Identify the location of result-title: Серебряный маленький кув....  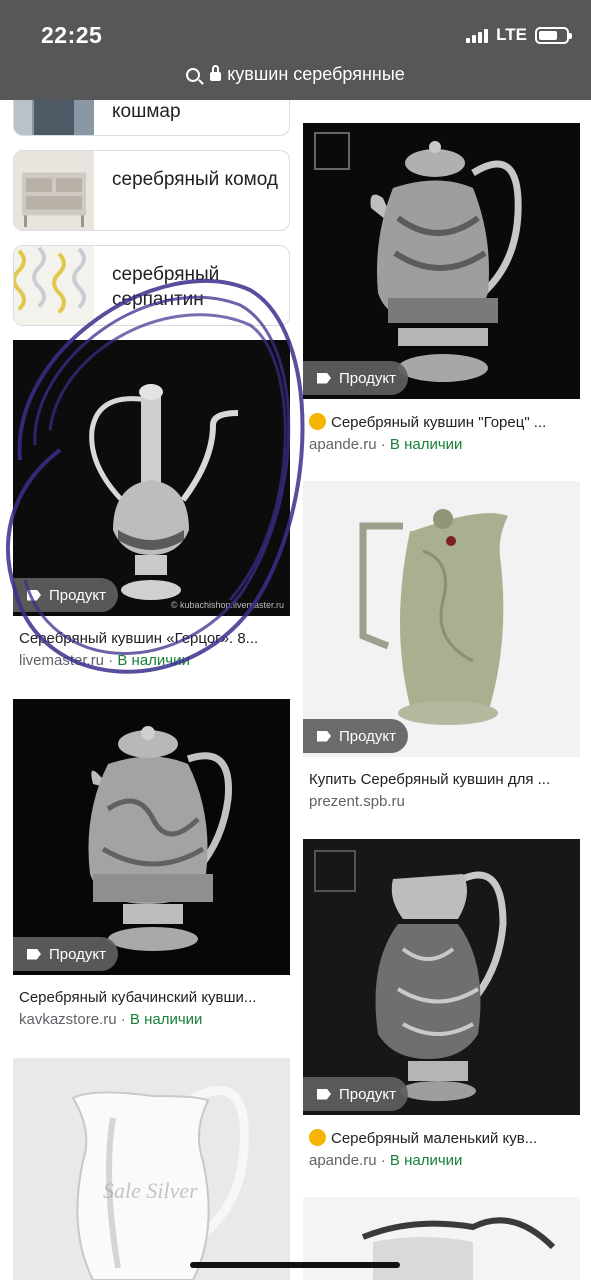
(438, 1138).